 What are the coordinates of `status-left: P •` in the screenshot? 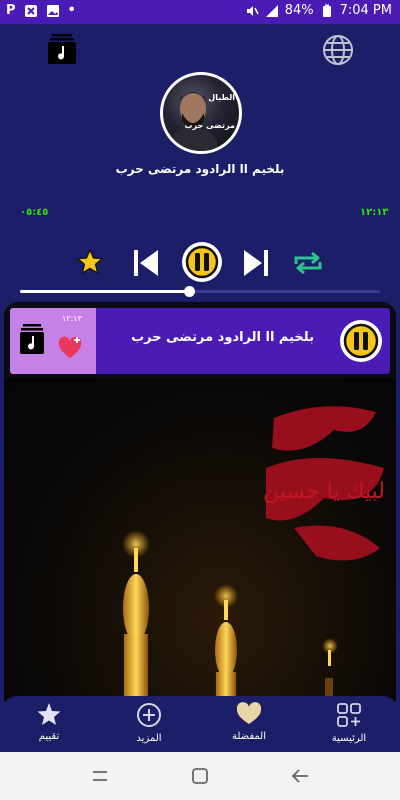 It's located at (41, 10).